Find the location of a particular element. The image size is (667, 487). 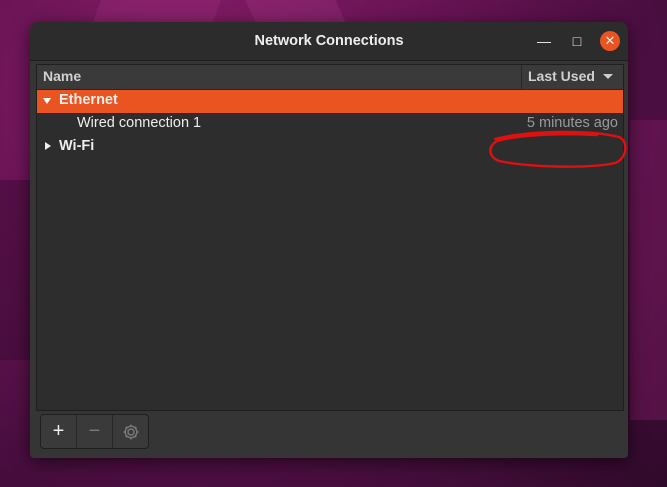

connection-row: Wired connection 1 5 minutes ago is located at coordinates (330, 124).